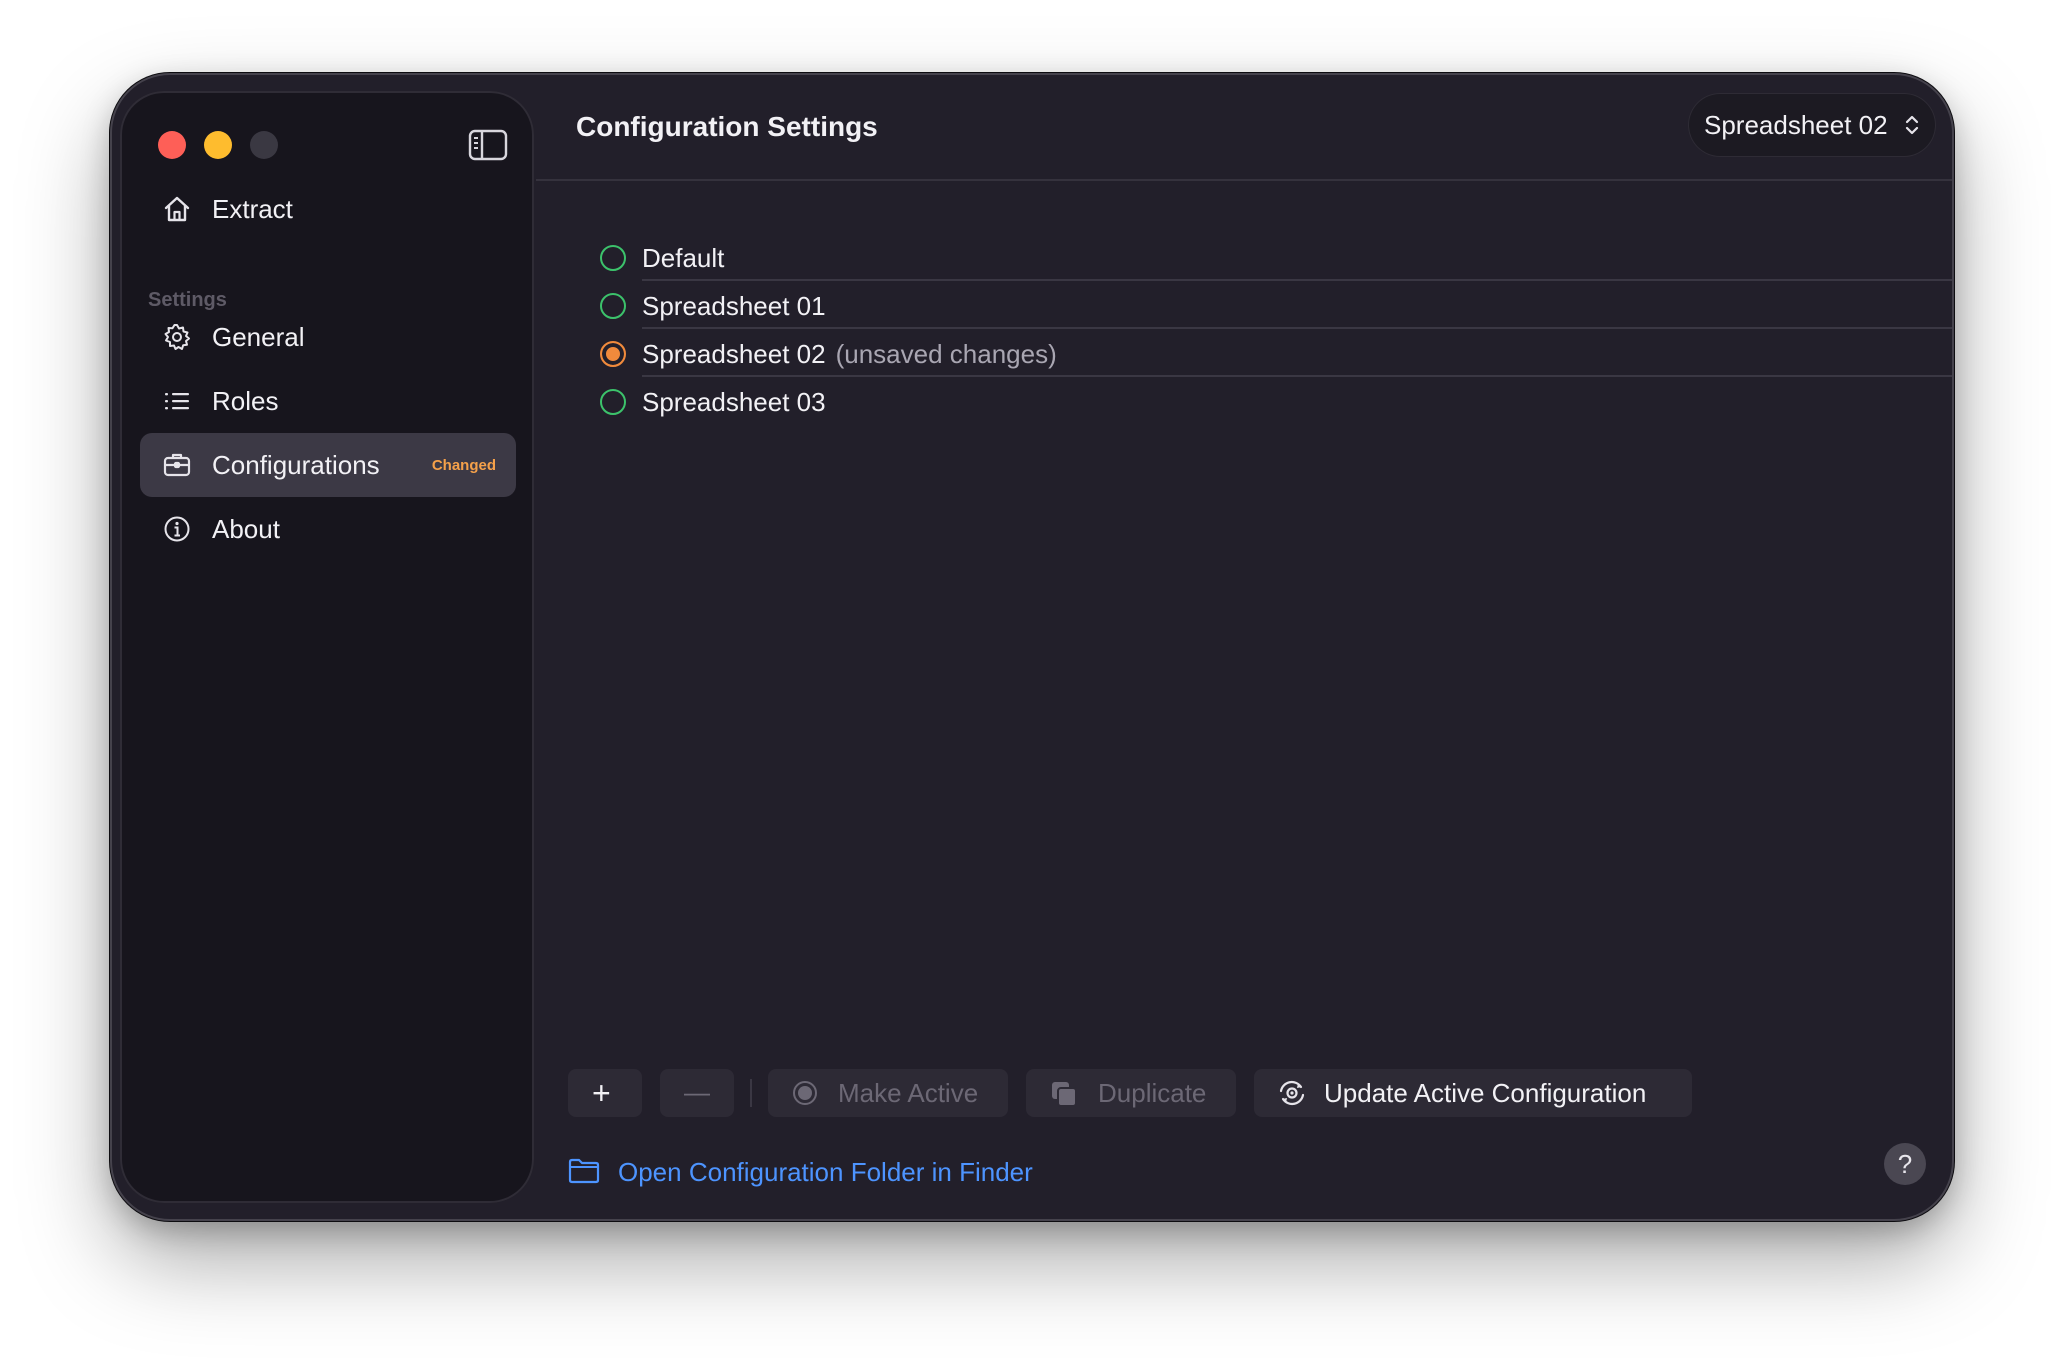 The height and width of the screenshot is (1368, 2064). Describe the element at coordinates (1905, 1164) in the screenshot. I see `help-button: ?` at that location.